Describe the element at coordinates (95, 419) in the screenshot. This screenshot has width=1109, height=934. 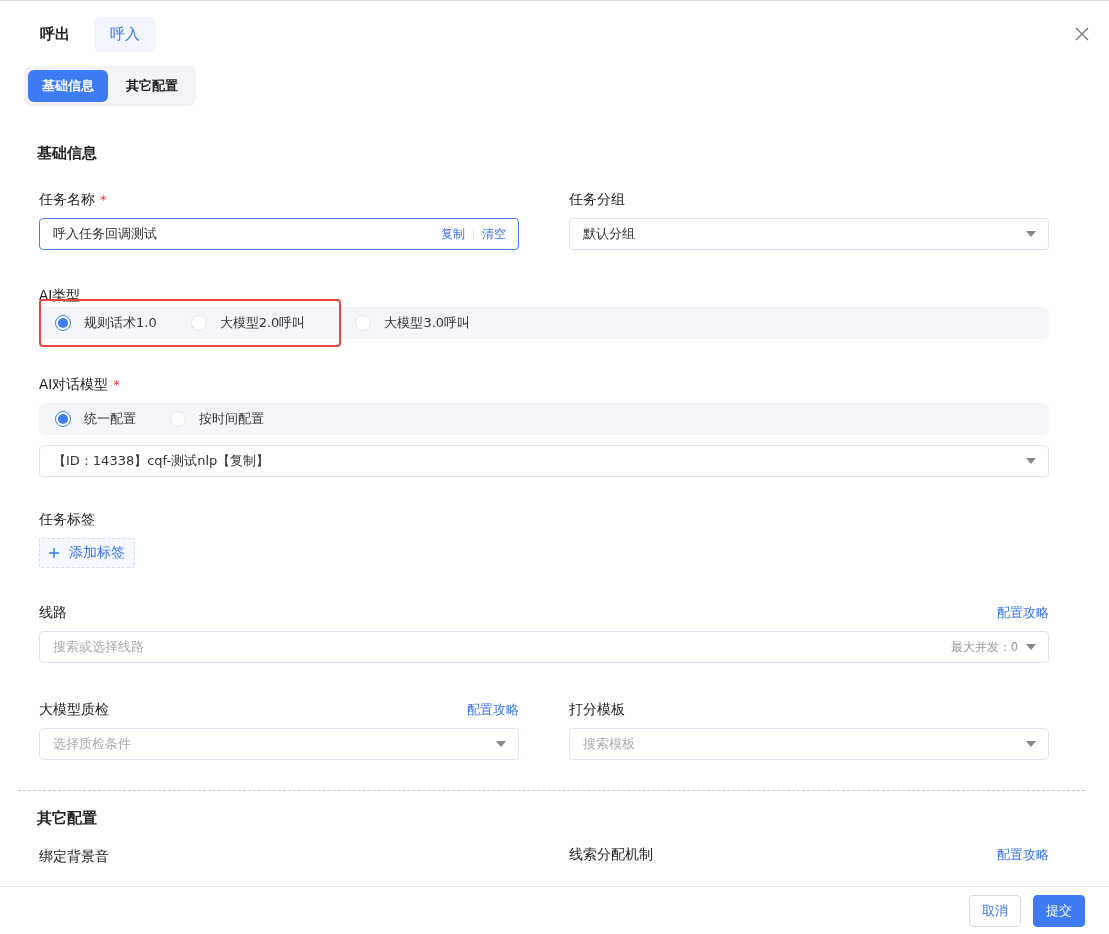
I see `radio-option: 统一配置` at that location.